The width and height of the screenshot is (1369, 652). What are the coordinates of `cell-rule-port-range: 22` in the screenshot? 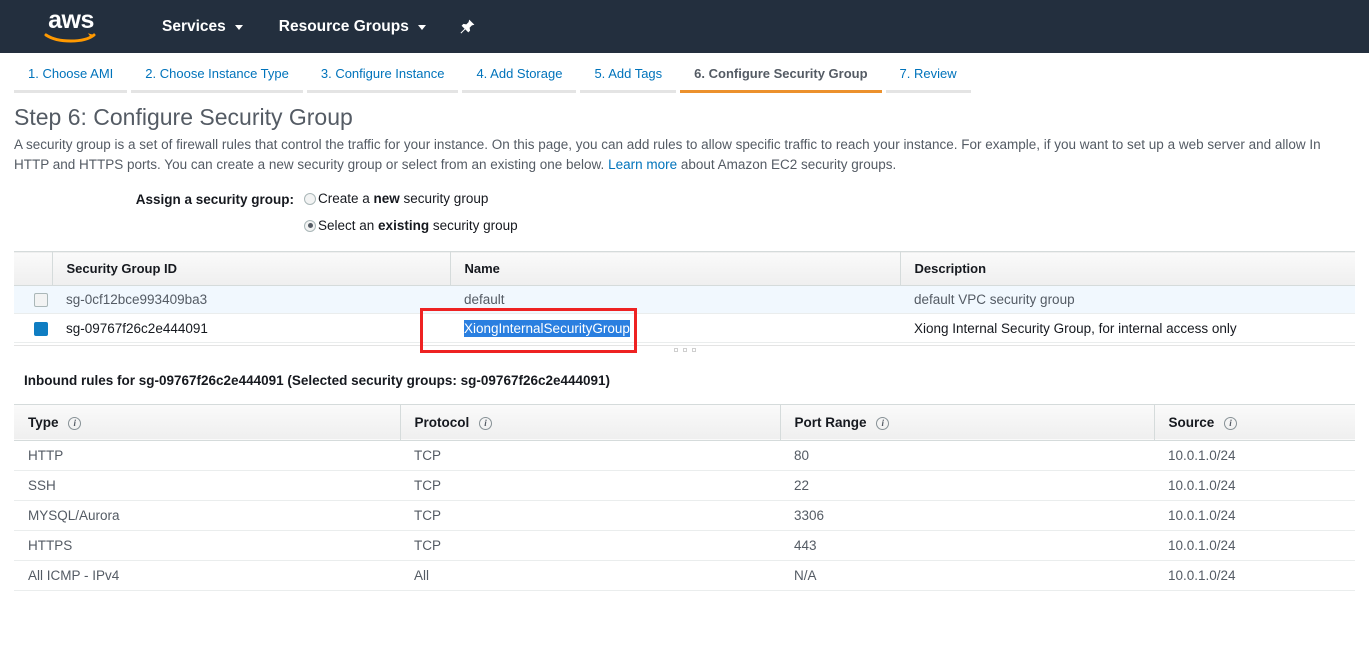 It's located at (967, 485).